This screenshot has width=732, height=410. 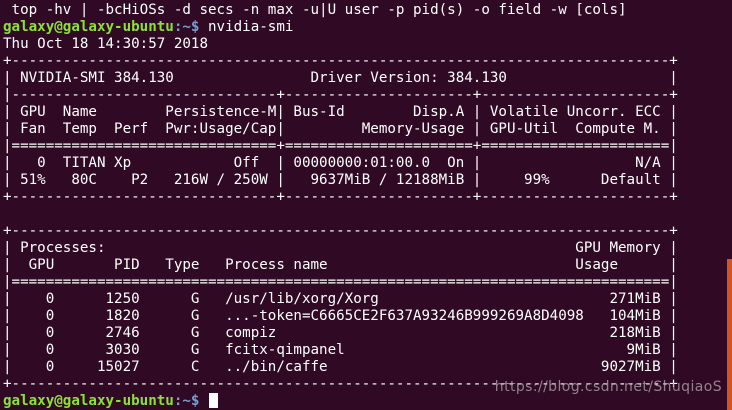 What do you see at coordinates (367, 27) in the screenshot?
I see `command-line: galaxy@galaxy-ubuntu:~$ nvidia-smi` at bounding box center [367, 27].